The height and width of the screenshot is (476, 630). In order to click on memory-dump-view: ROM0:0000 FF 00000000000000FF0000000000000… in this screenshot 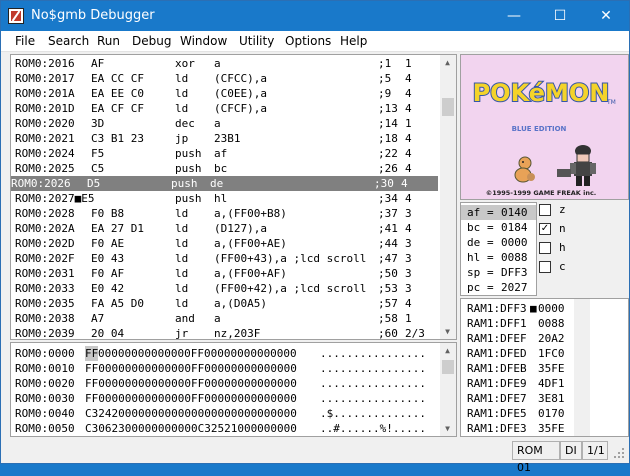, I will do `click(233, 389)`.